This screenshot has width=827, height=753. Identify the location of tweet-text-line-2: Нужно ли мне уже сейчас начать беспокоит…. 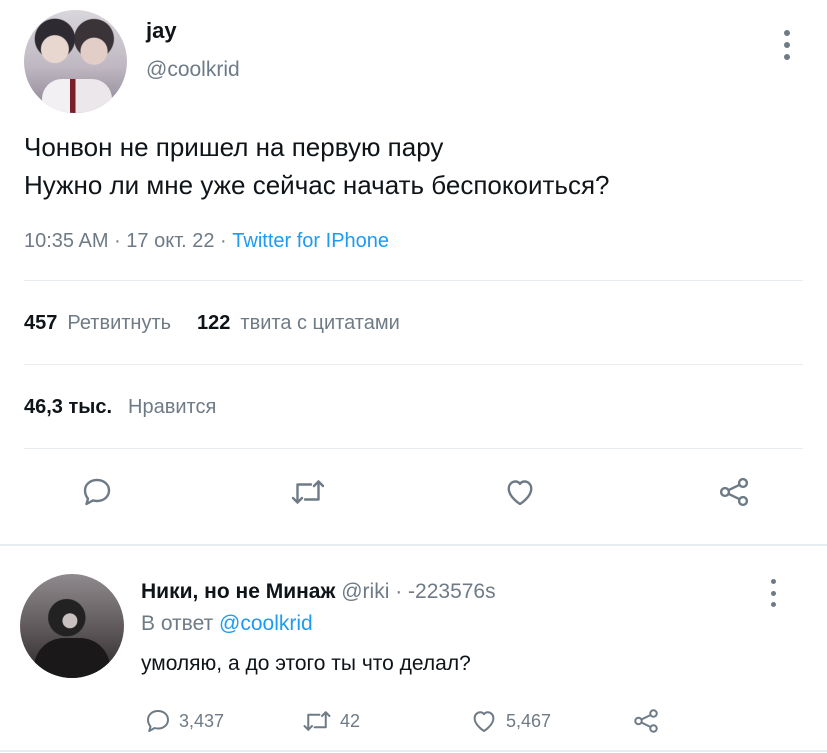
(317, 185).